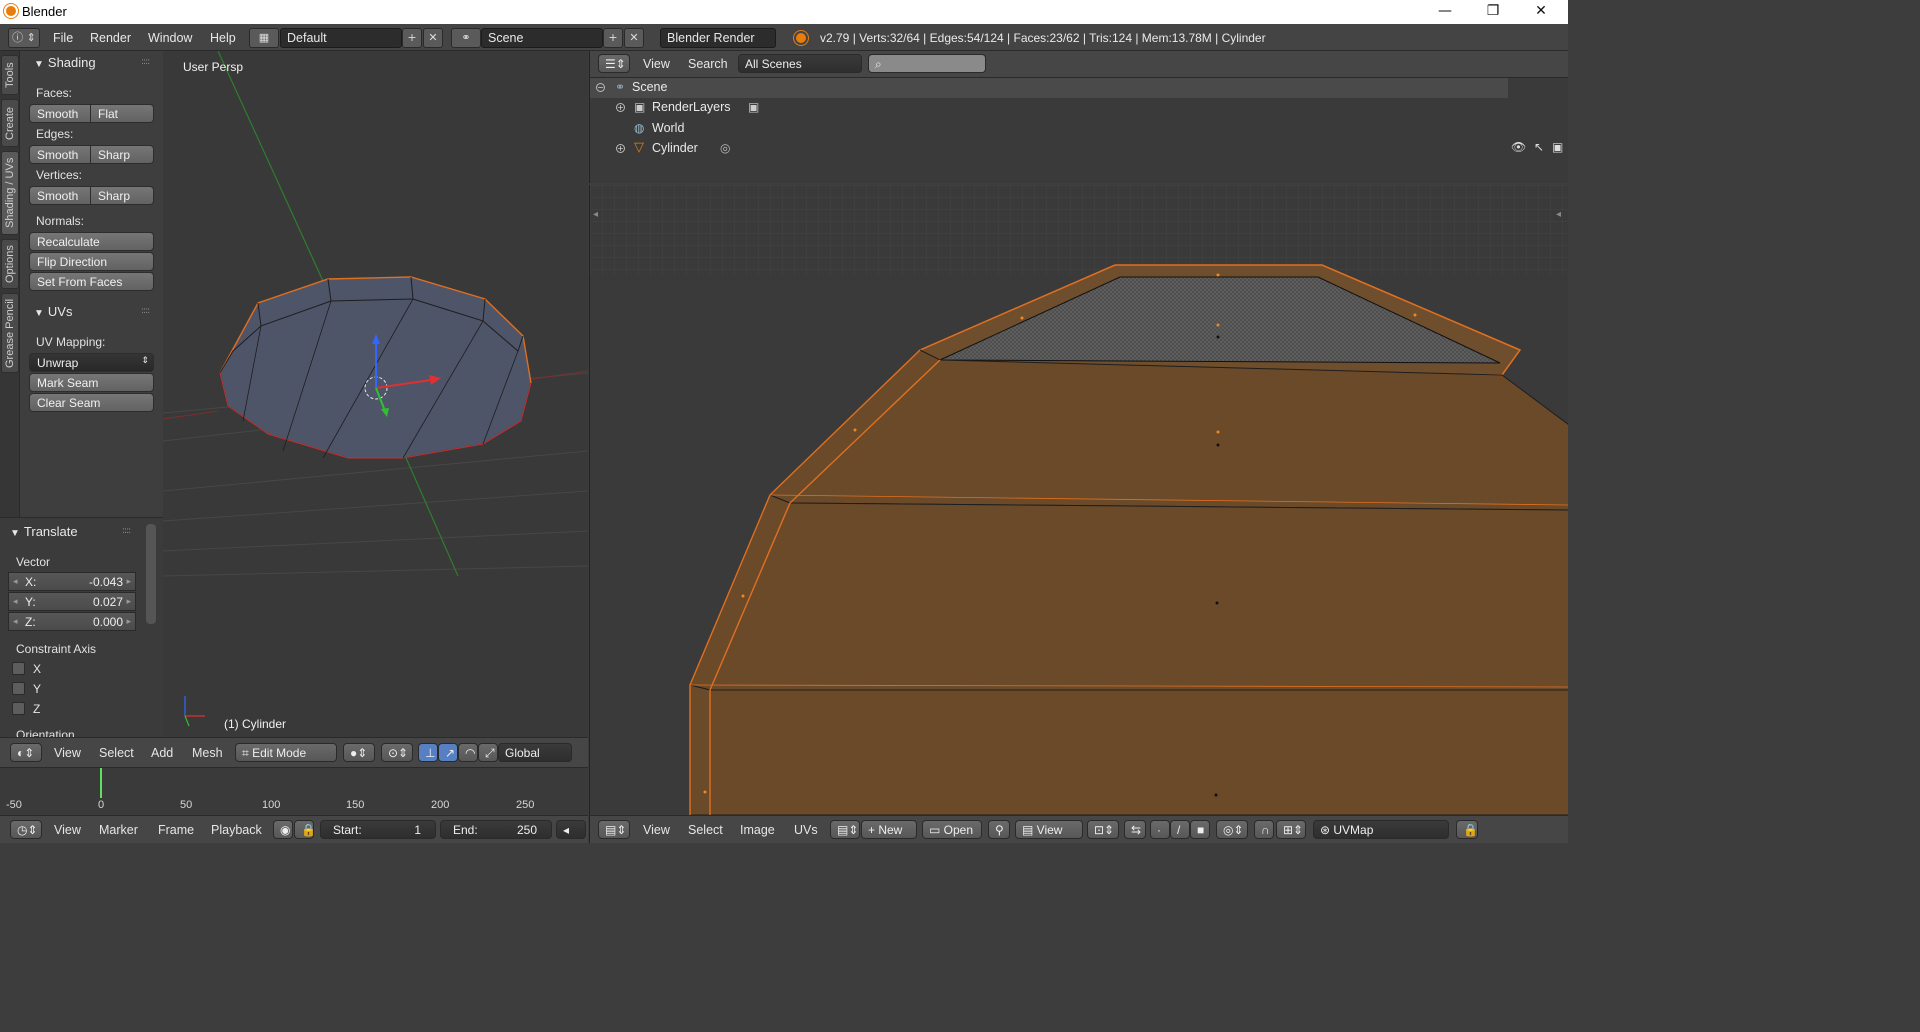  I want to click on menu-file: File, so click(63, 38).